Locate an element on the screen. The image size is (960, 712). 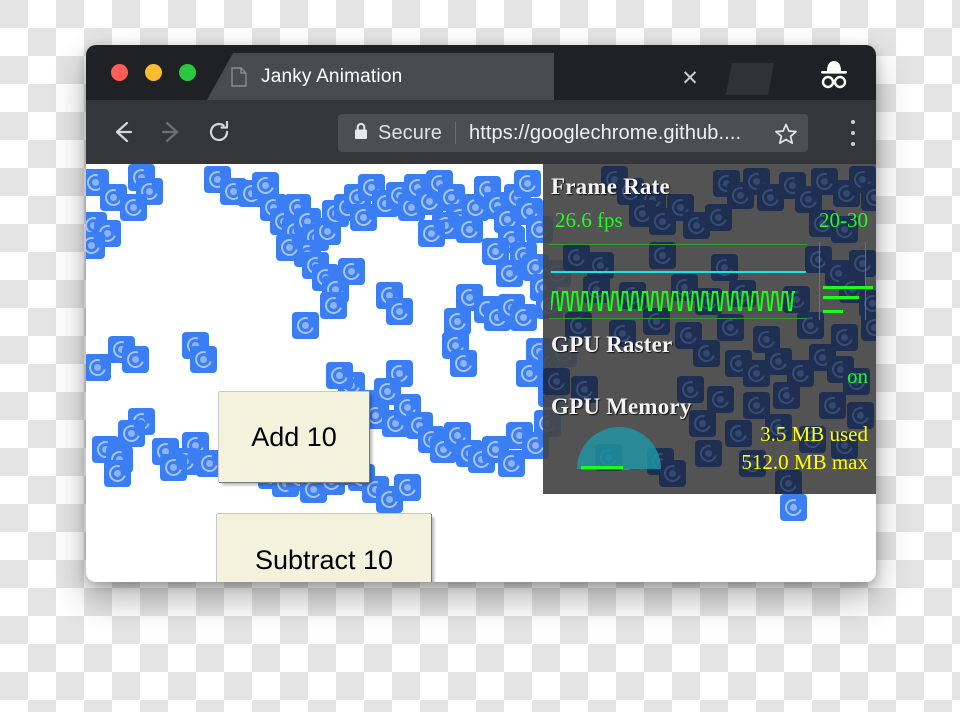
forward-arrow-icon is located at coordinates (171, 132).